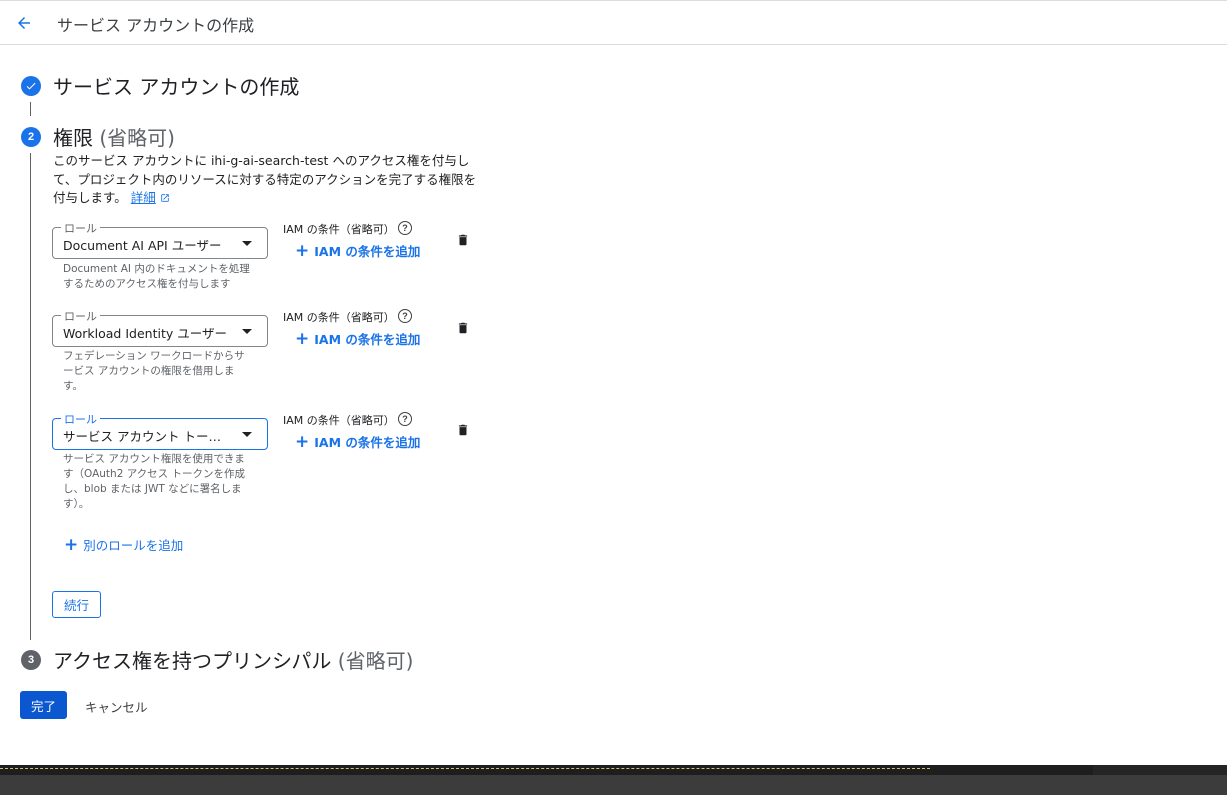 Image resolution: width=1227 pixels, height=795 pixels. I want to click on add-role-label: 別のロールを追加, so click(133, 545).